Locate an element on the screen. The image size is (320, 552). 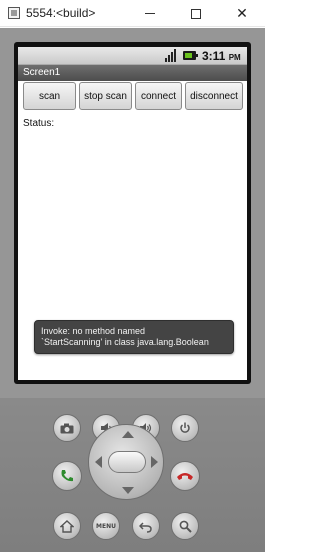
end-call-key is located at coordinates (185, 476).